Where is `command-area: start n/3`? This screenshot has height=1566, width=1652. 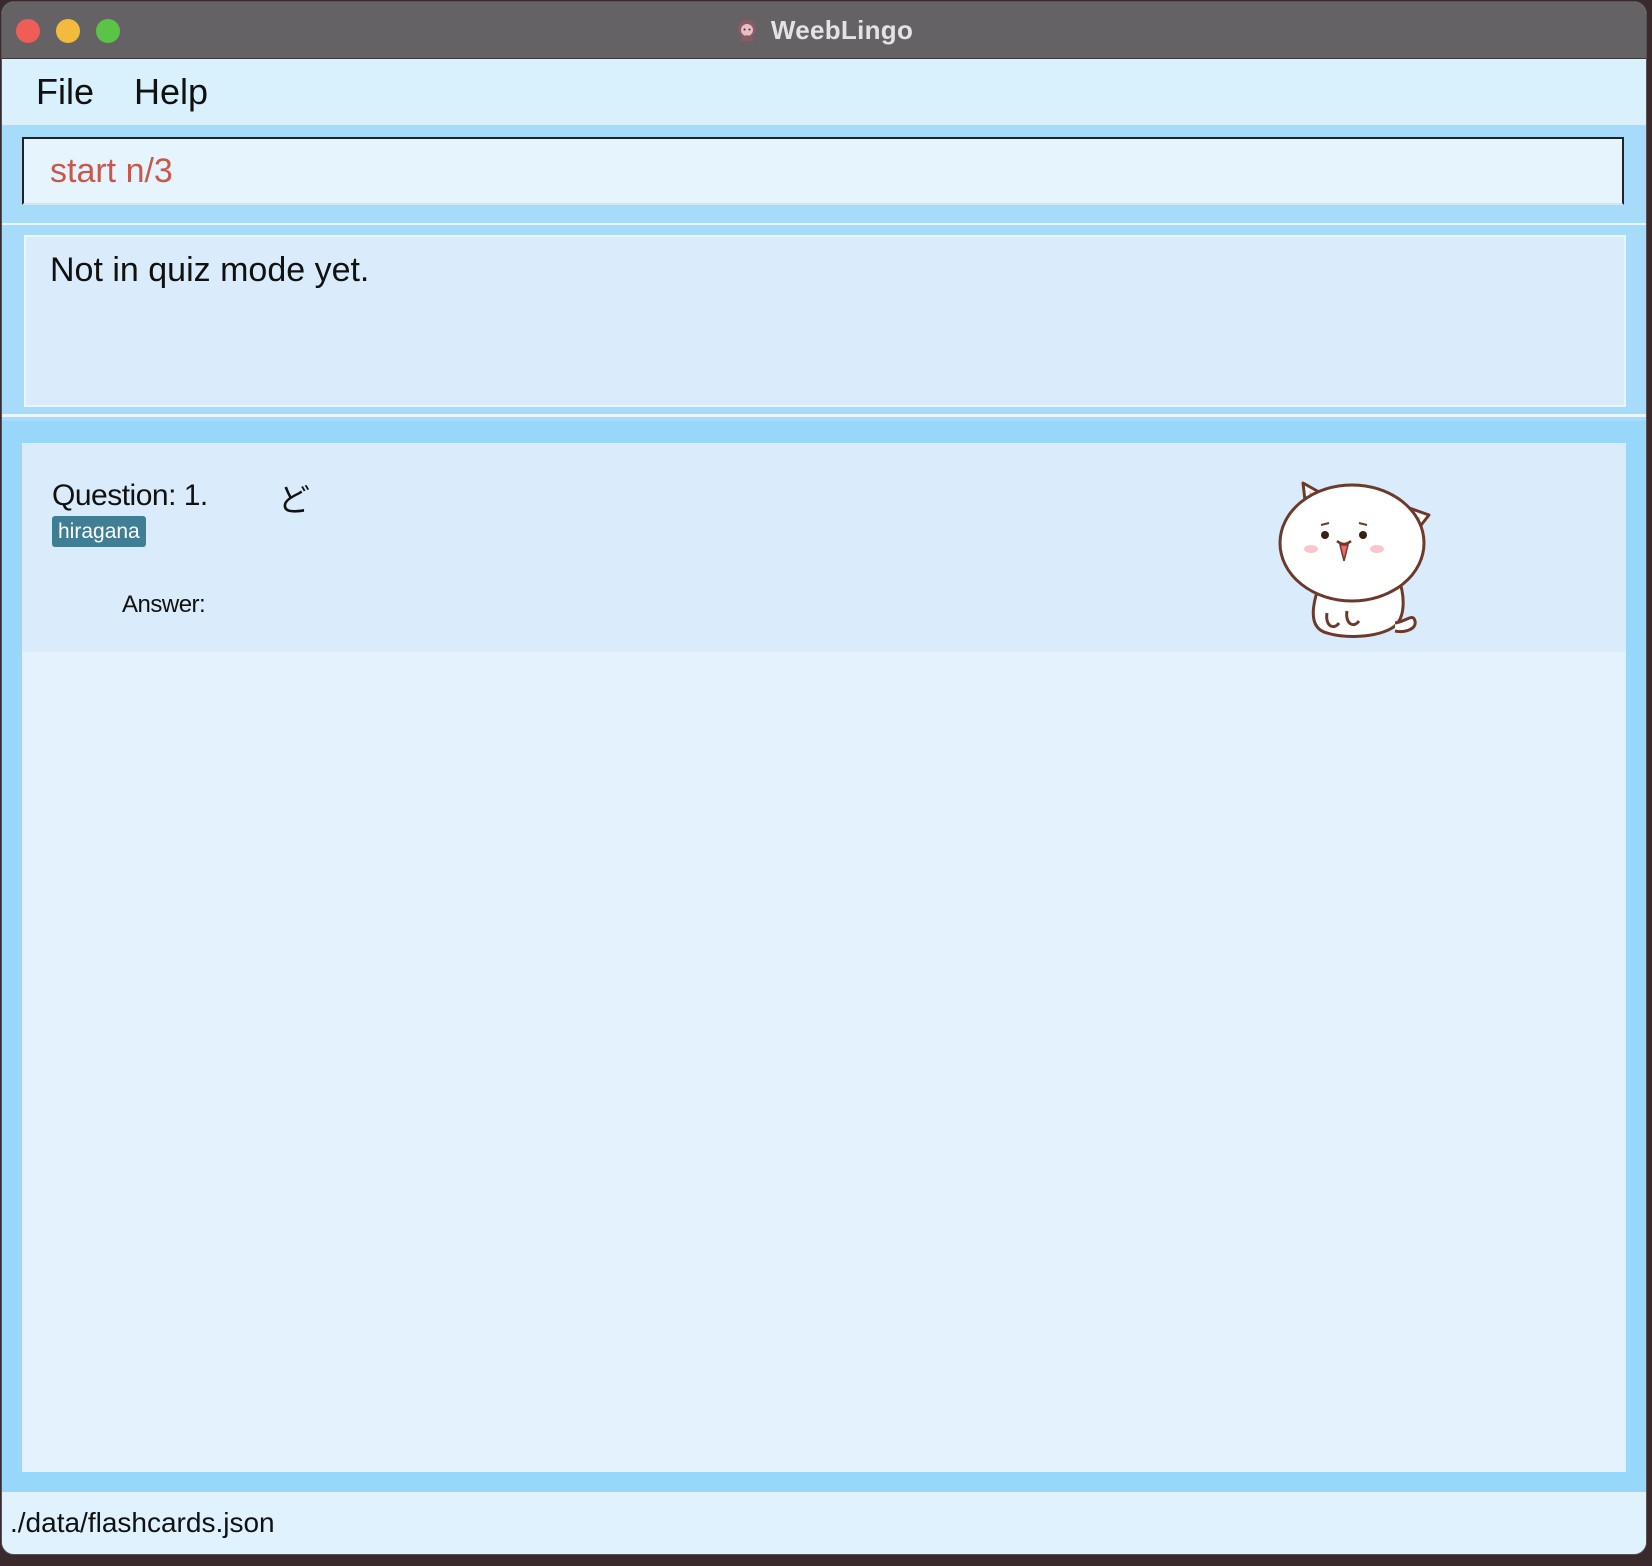
command-area: start n/3 is located at coordinates (824, 172).